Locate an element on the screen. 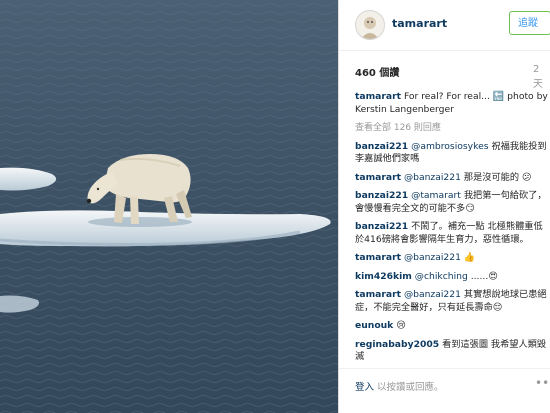 Image resolution: width=550 pixels, height=413 pixels. login-prompt: 登入 以按讚或回應。 is located at coordinates (399, 386).